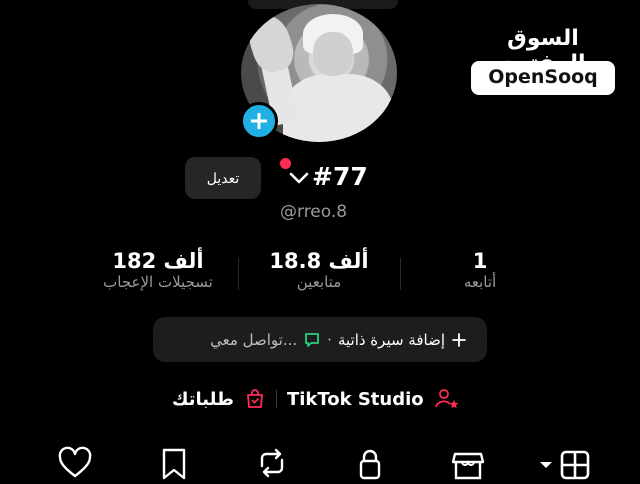 This screenshot has width=640, height=484. I want to click on heart-icon, so click(75, 463).